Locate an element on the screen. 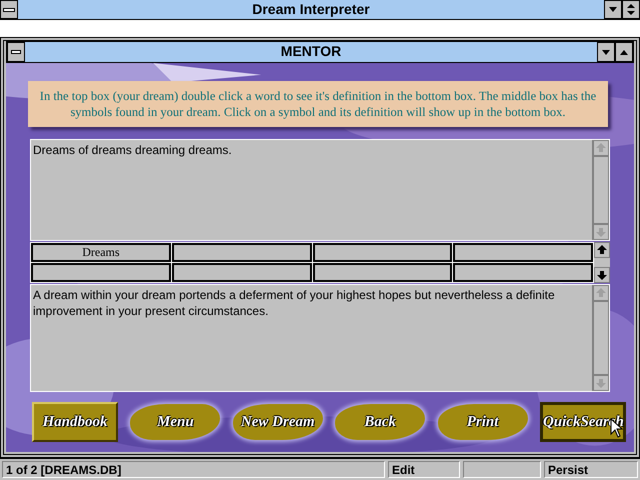 The image size is (640, 480). up-triangle-icon is located at coordinates (624, 52).